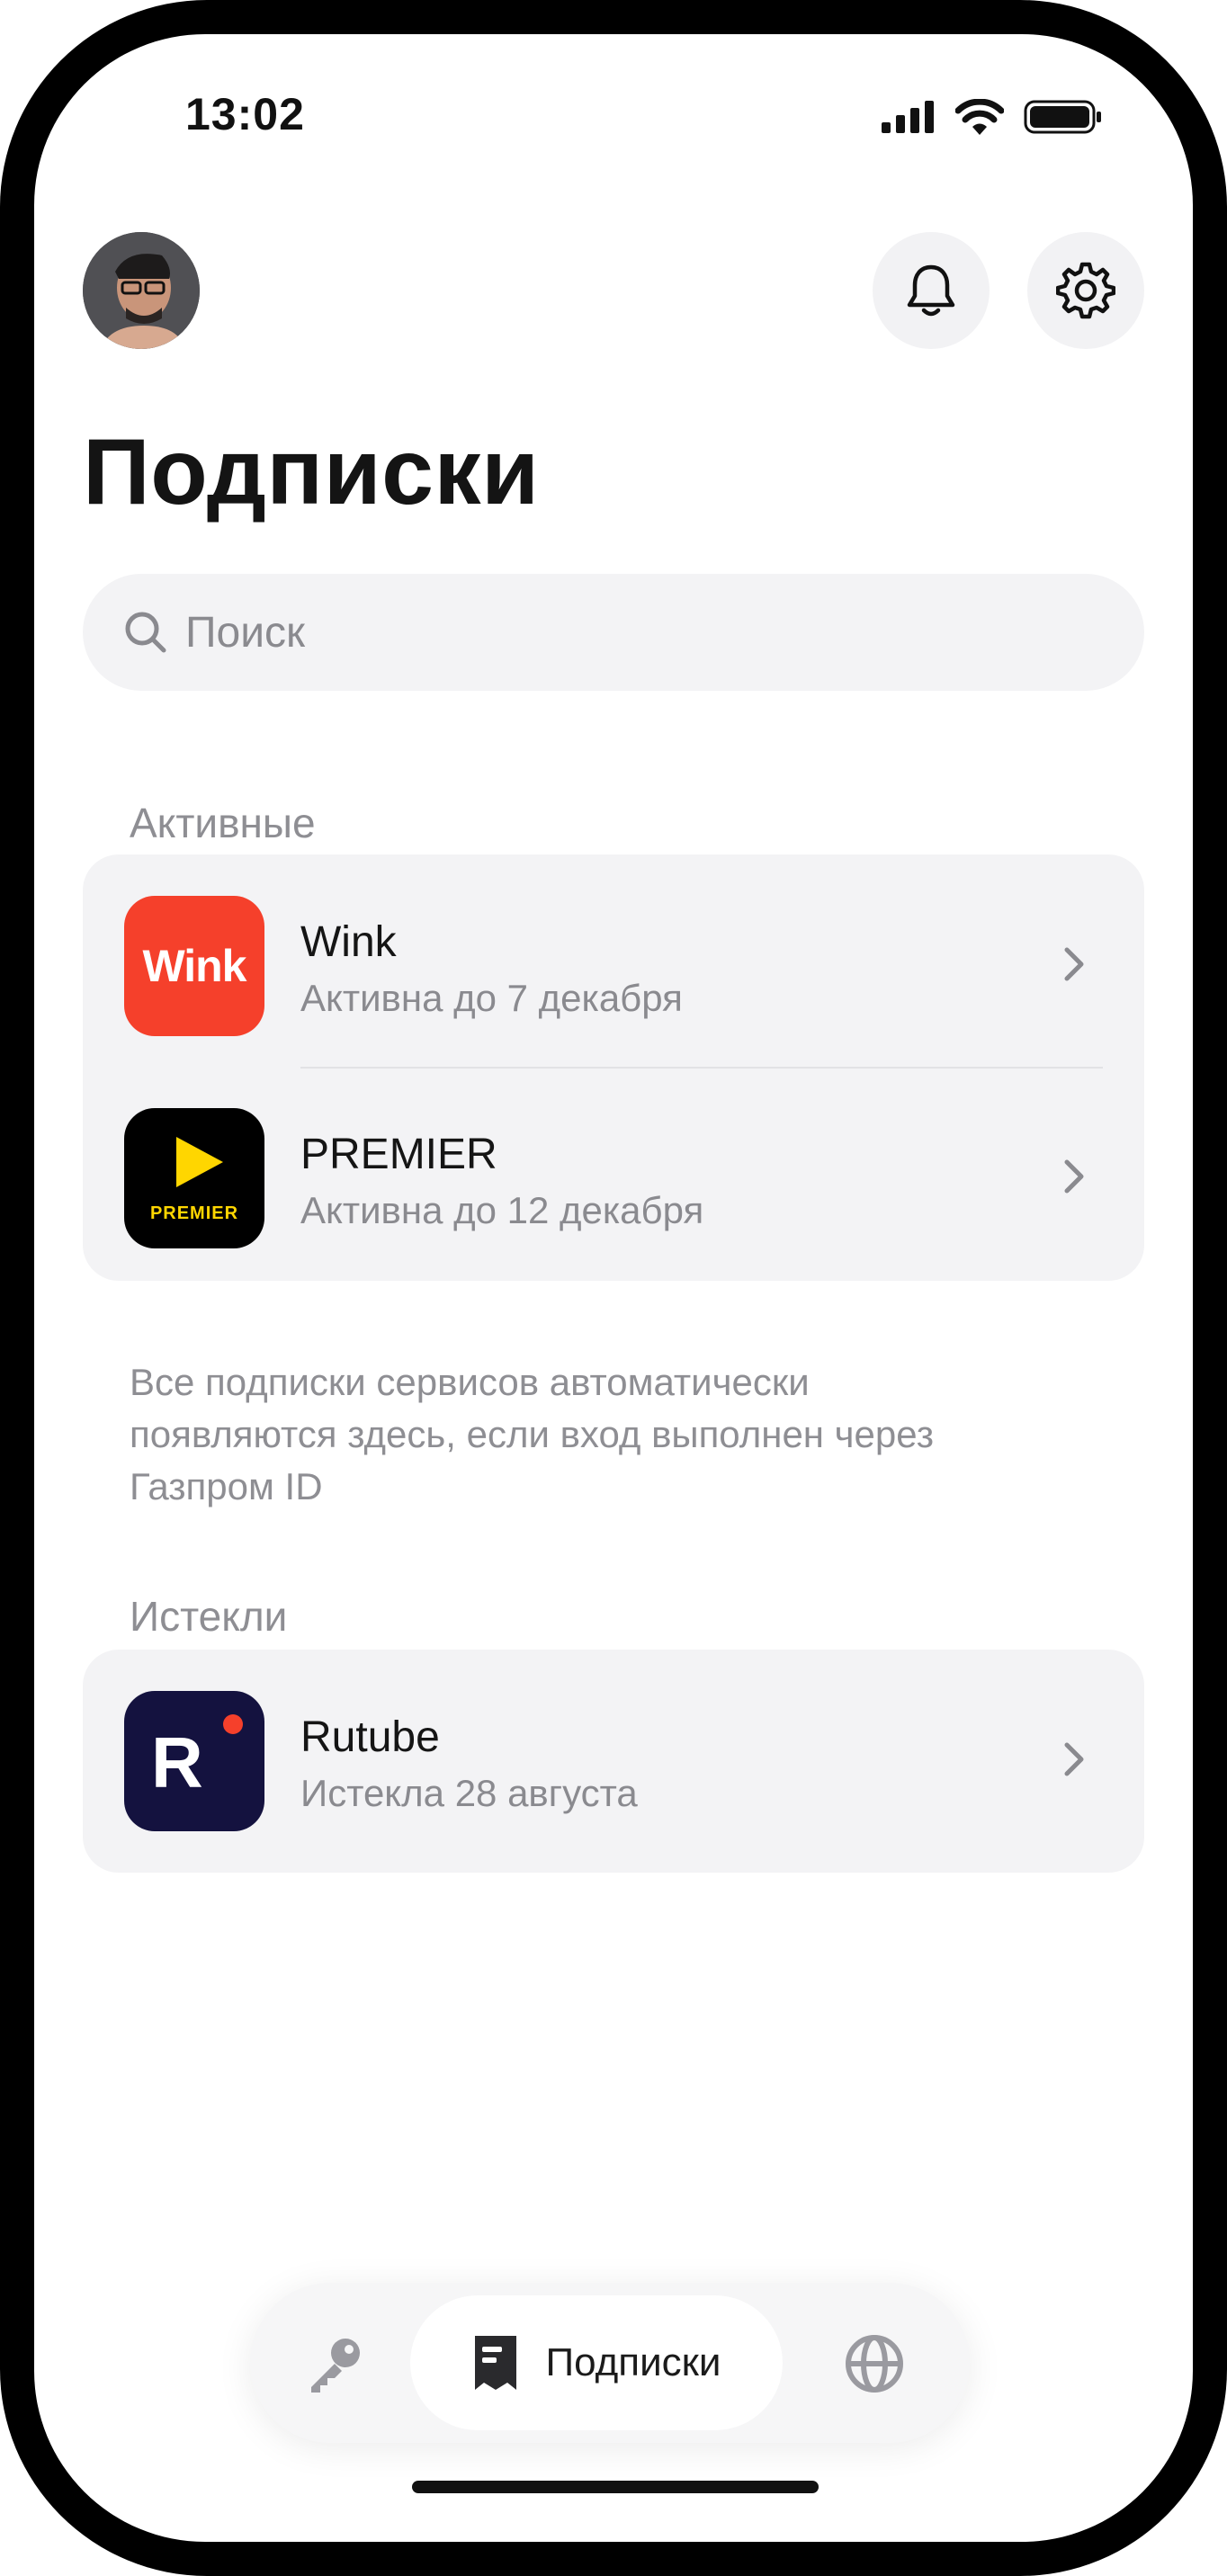  I want to click on notifications-button, so click(932, 290).